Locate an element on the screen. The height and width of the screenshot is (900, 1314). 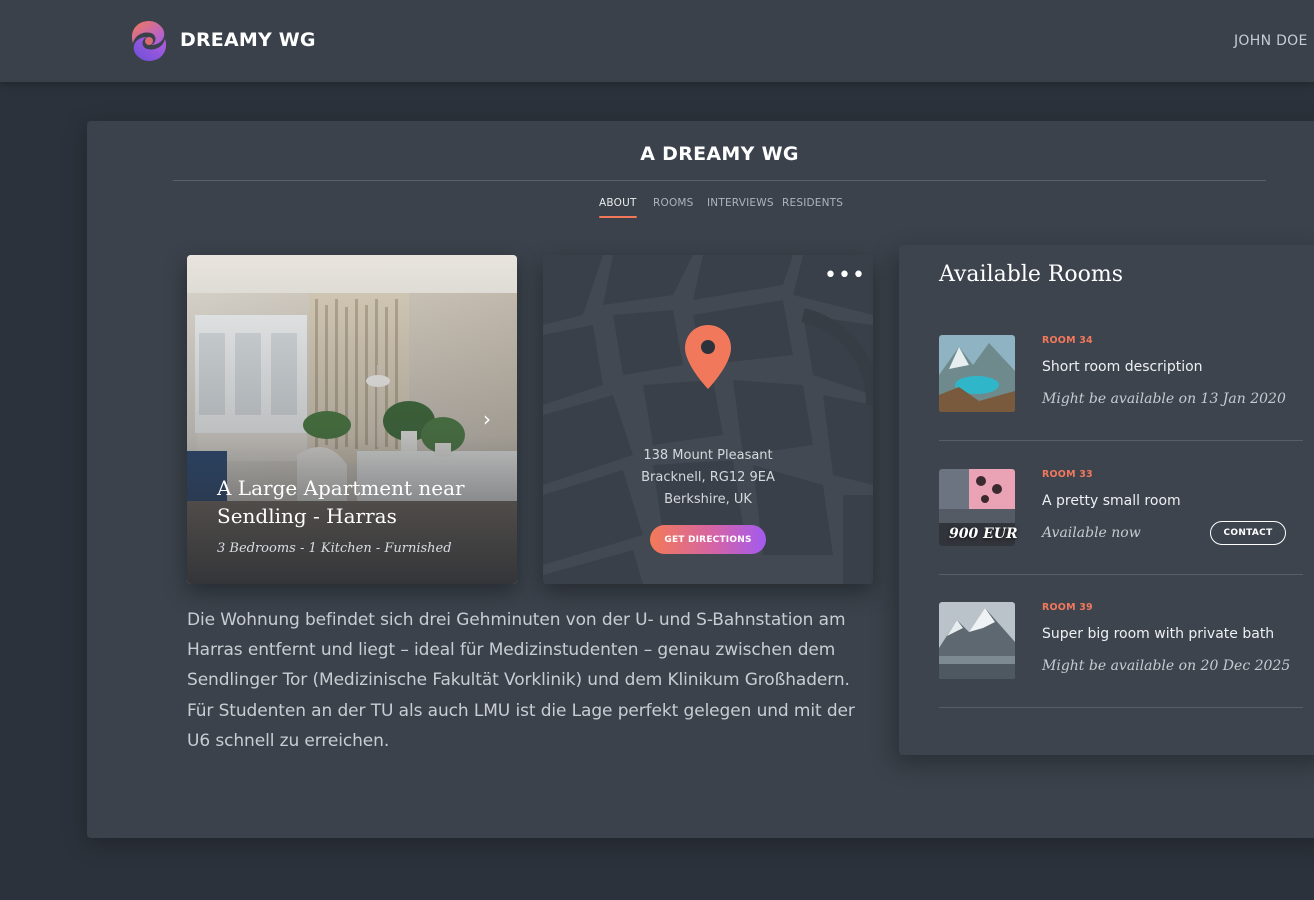
room-price: 900 EUR is located at coordinates (983, 534).